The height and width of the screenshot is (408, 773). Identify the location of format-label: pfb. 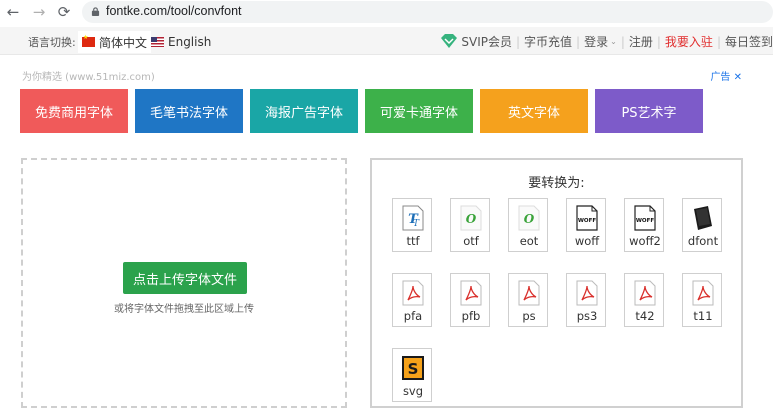
(471, 316).